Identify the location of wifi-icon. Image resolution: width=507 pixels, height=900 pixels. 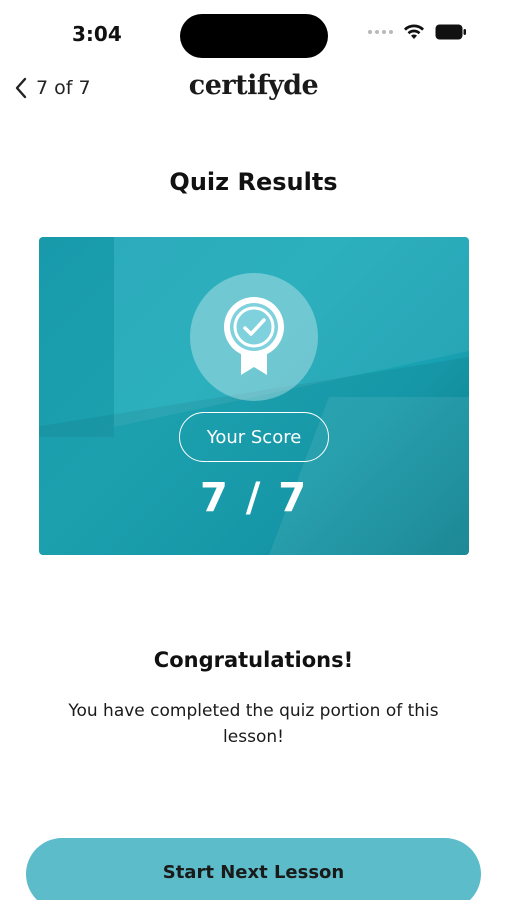
(414, 31).